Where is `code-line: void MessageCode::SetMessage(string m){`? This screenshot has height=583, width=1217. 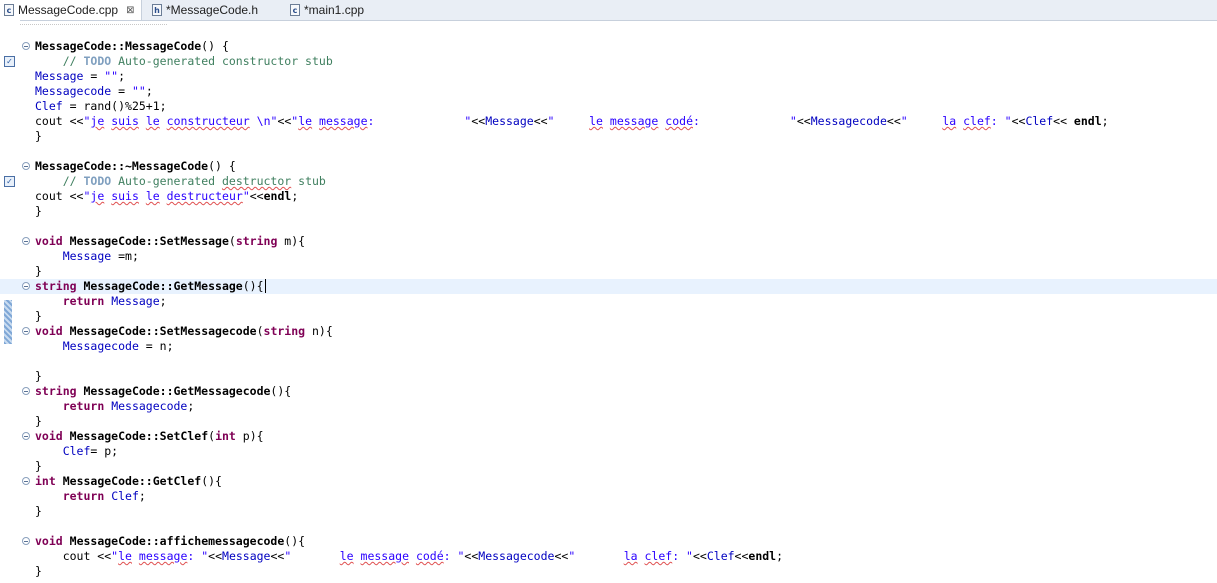
code-line: void MessageCode::SetMessage(string m){ is located at coordinates (608, 241).